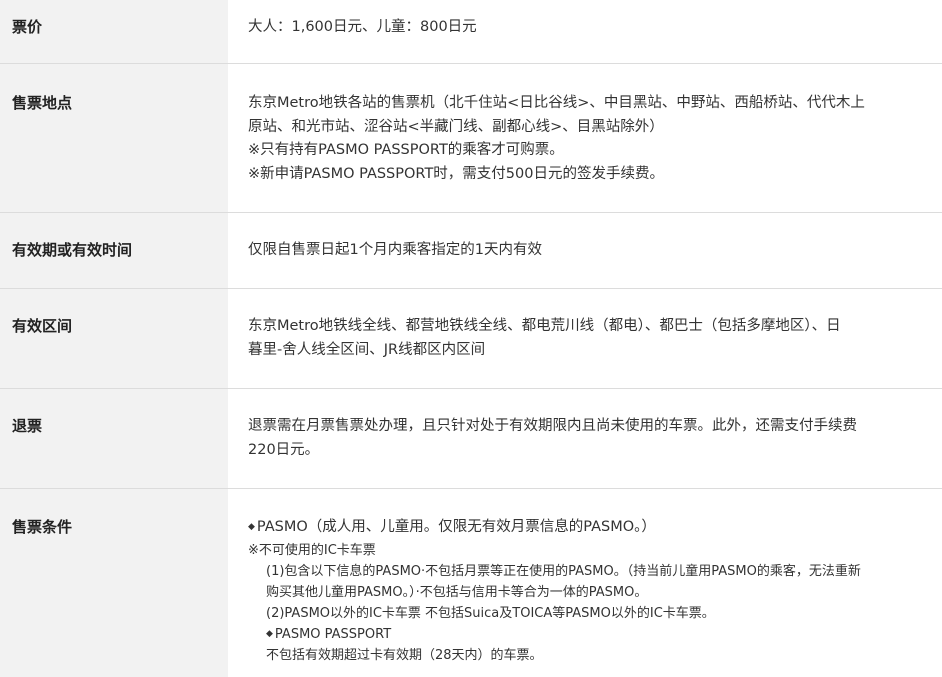 This screenshot has width=942, height=677. I want to click on validity-text: 仅限自售票日起1个月内乘客指定的1天内有效, so click(395, 250).